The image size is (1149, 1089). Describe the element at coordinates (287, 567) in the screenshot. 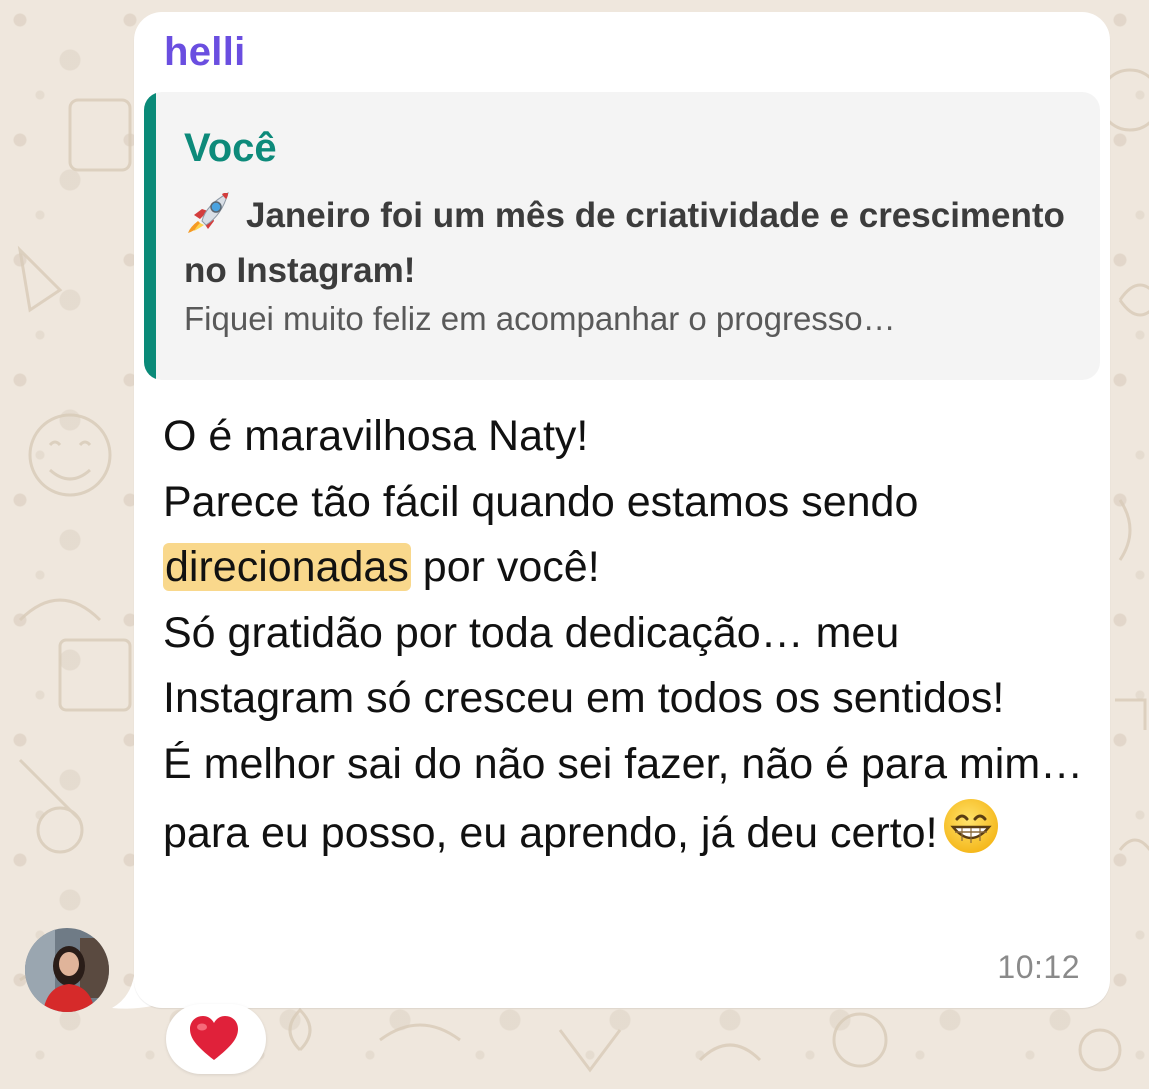

I see `search-highlight: direcionadas` at that location.